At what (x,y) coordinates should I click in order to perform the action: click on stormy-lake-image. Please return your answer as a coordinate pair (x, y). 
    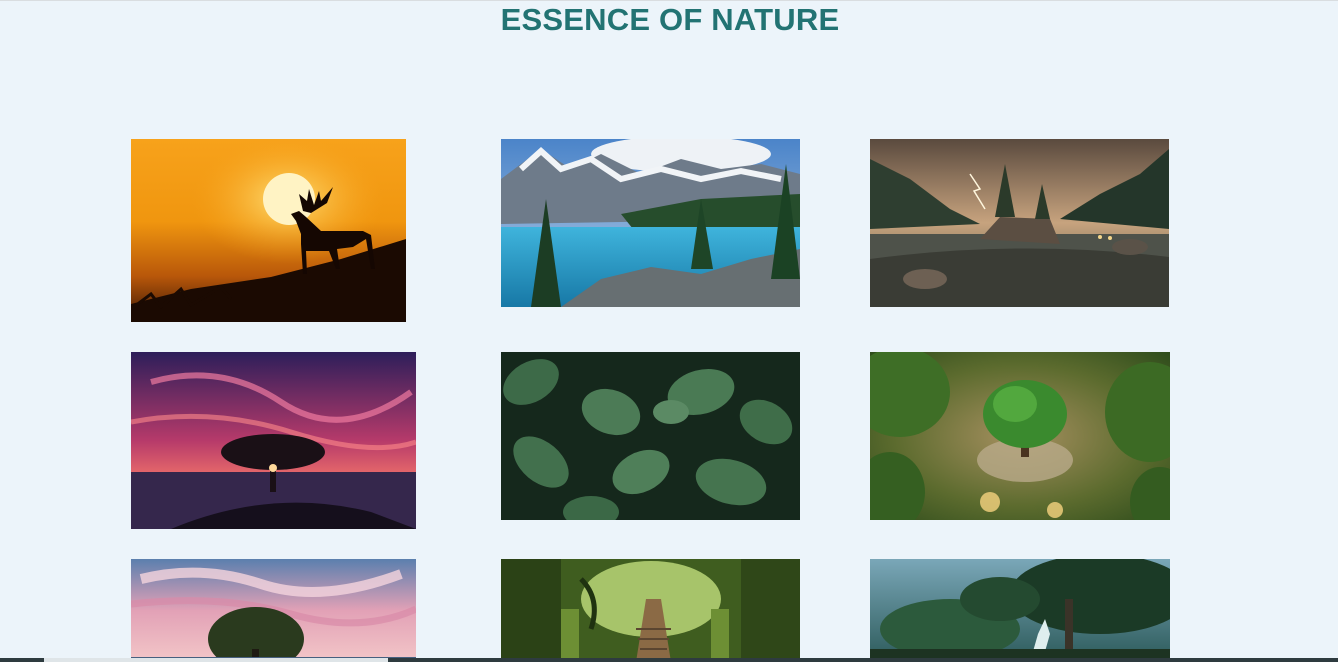
    Looking at the image, I should click on (1019, 223).